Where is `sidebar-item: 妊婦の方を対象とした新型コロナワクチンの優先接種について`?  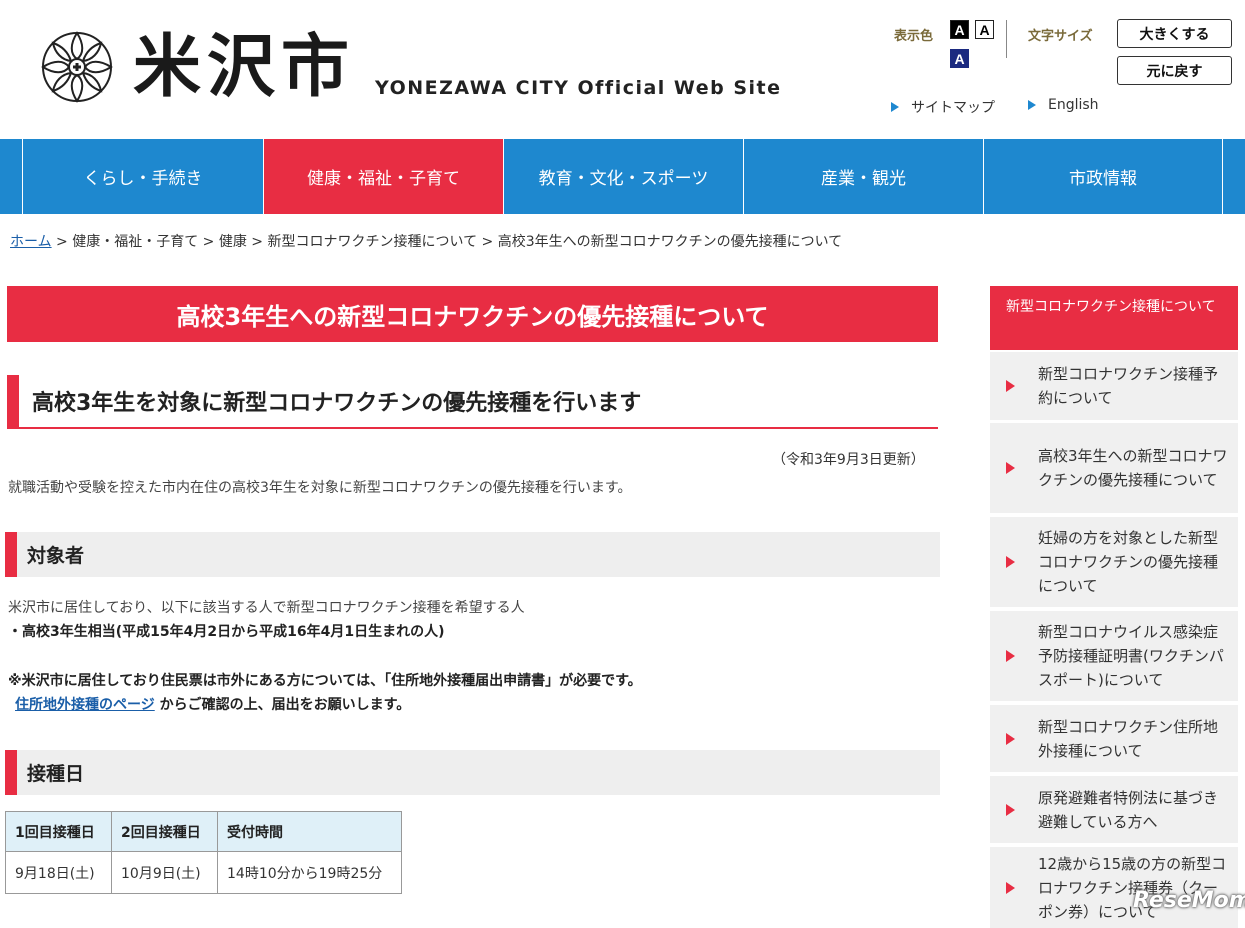
sidebar-item: 妊婦の方を対象とした新型コロナワクチンの優先接種について is located at coordinates (1114, 562).